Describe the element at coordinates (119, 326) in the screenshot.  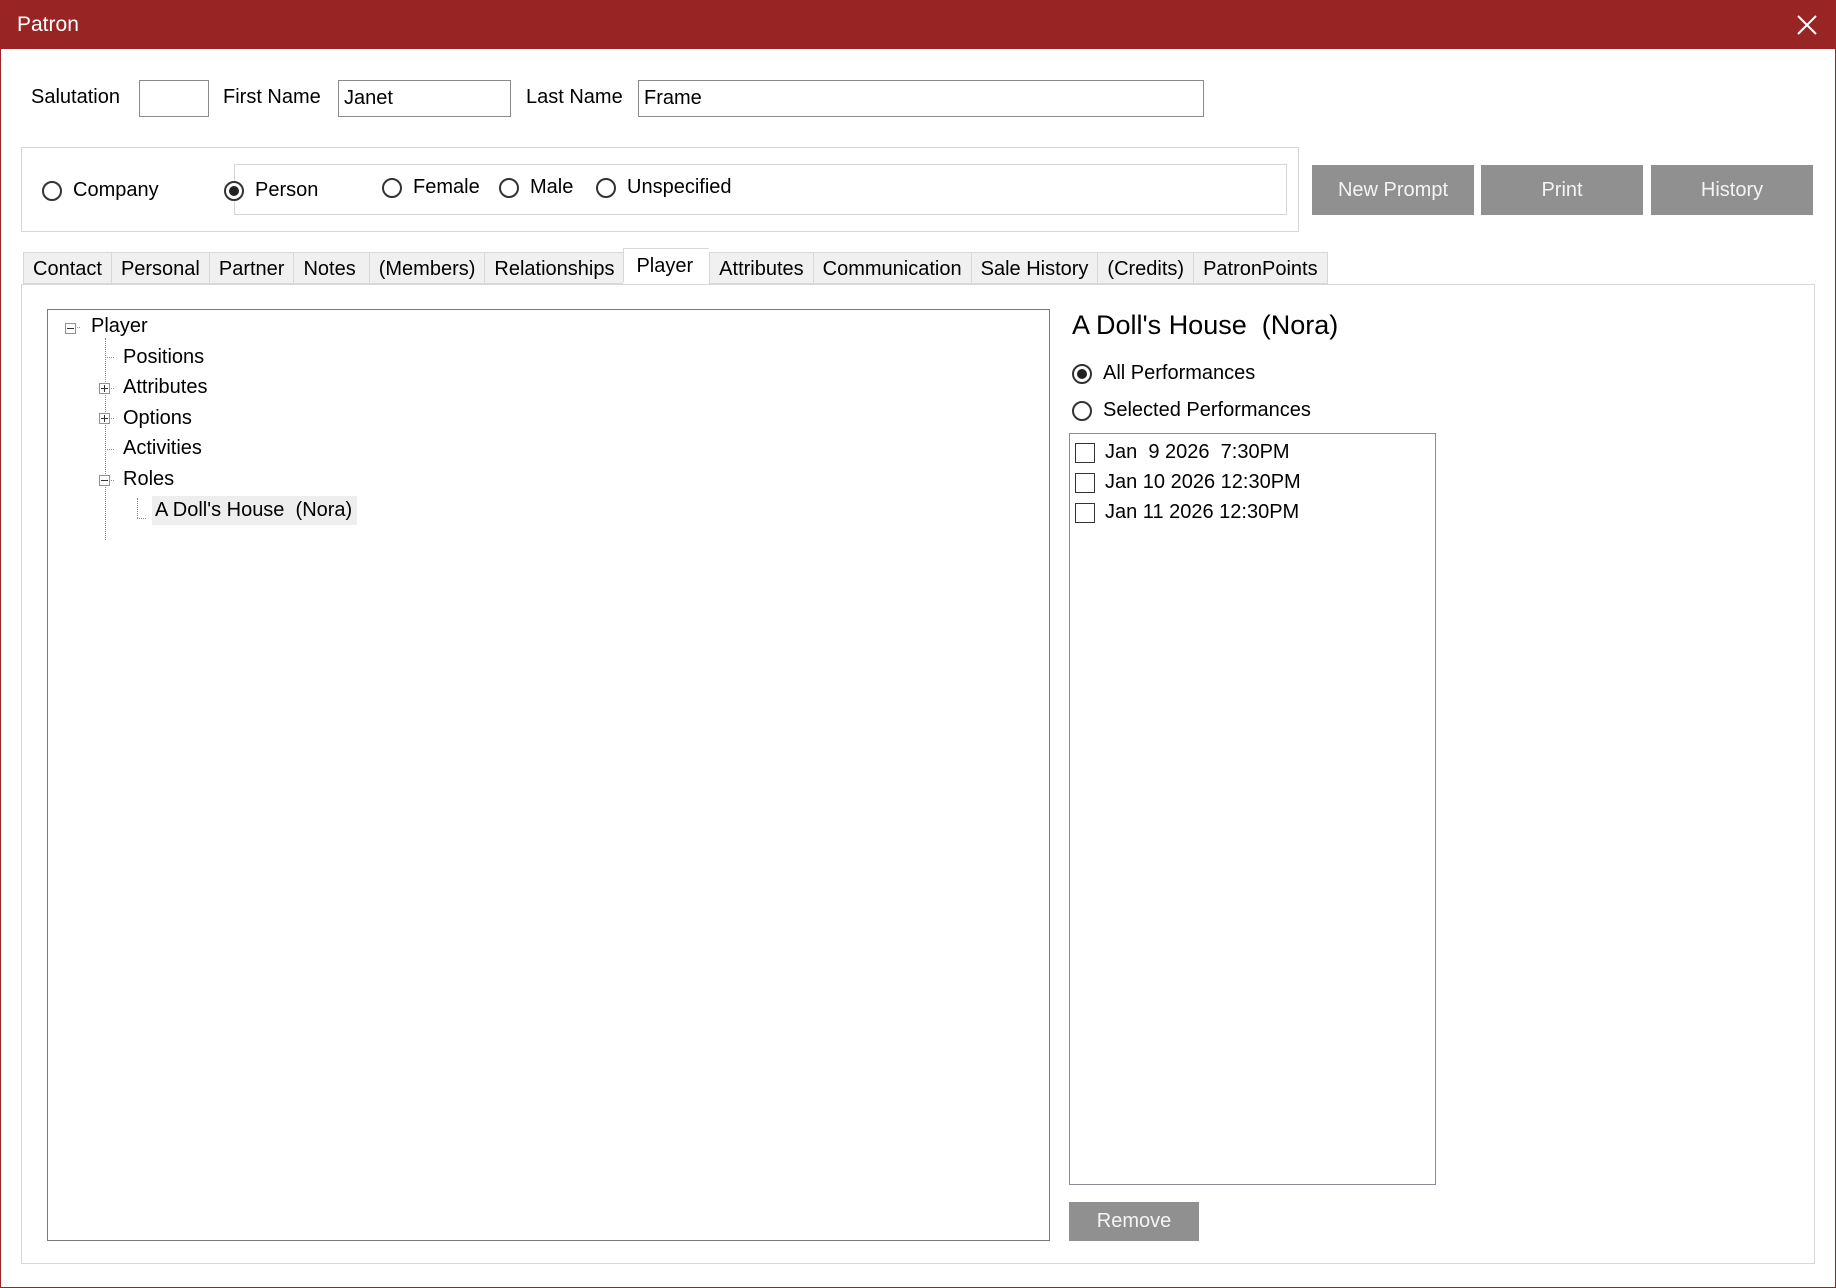
I see `tree-node-player: Player` at that location.